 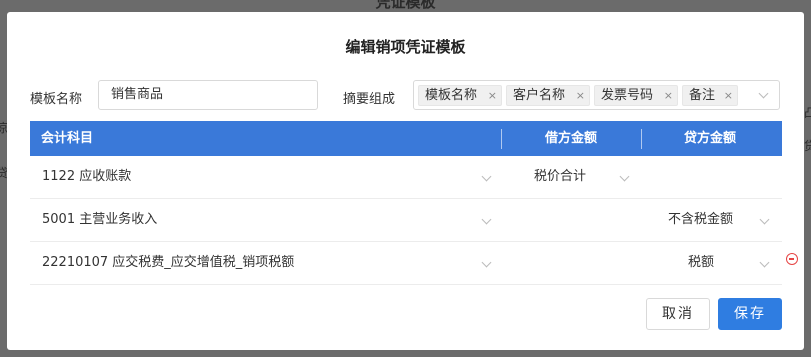 I want to click on background-edge-text: 贷, so click(x=807, y=146).